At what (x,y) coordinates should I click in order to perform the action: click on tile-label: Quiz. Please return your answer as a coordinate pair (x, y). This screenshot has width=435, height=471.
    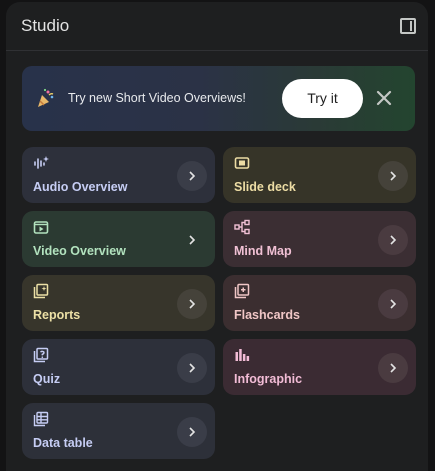
    Looking at the image, I should click on (47, 379).